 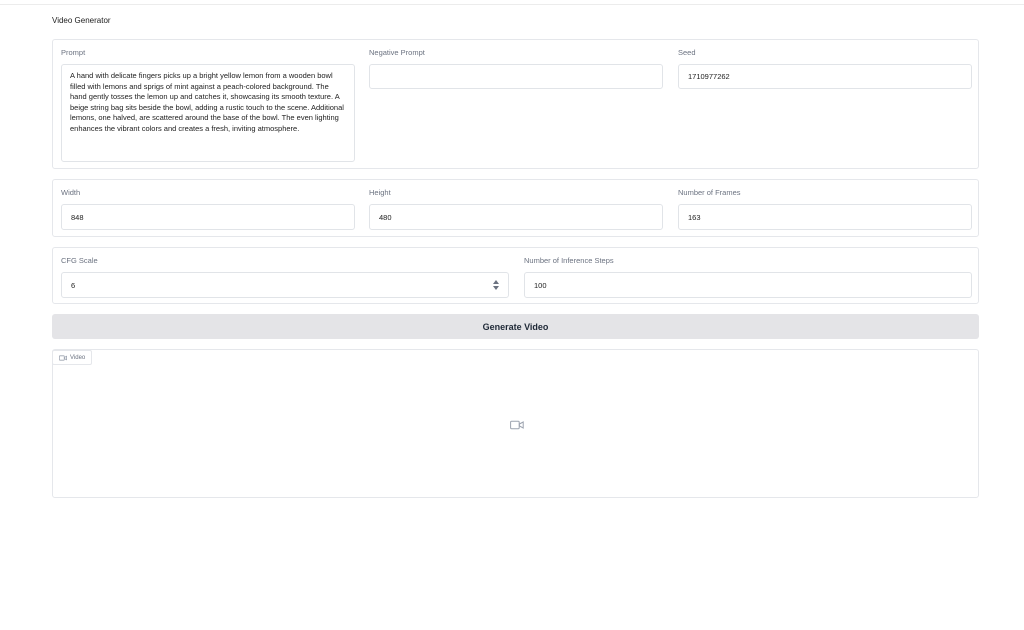 I want to click on negative-prompt-input, so click(x=516, y=76).